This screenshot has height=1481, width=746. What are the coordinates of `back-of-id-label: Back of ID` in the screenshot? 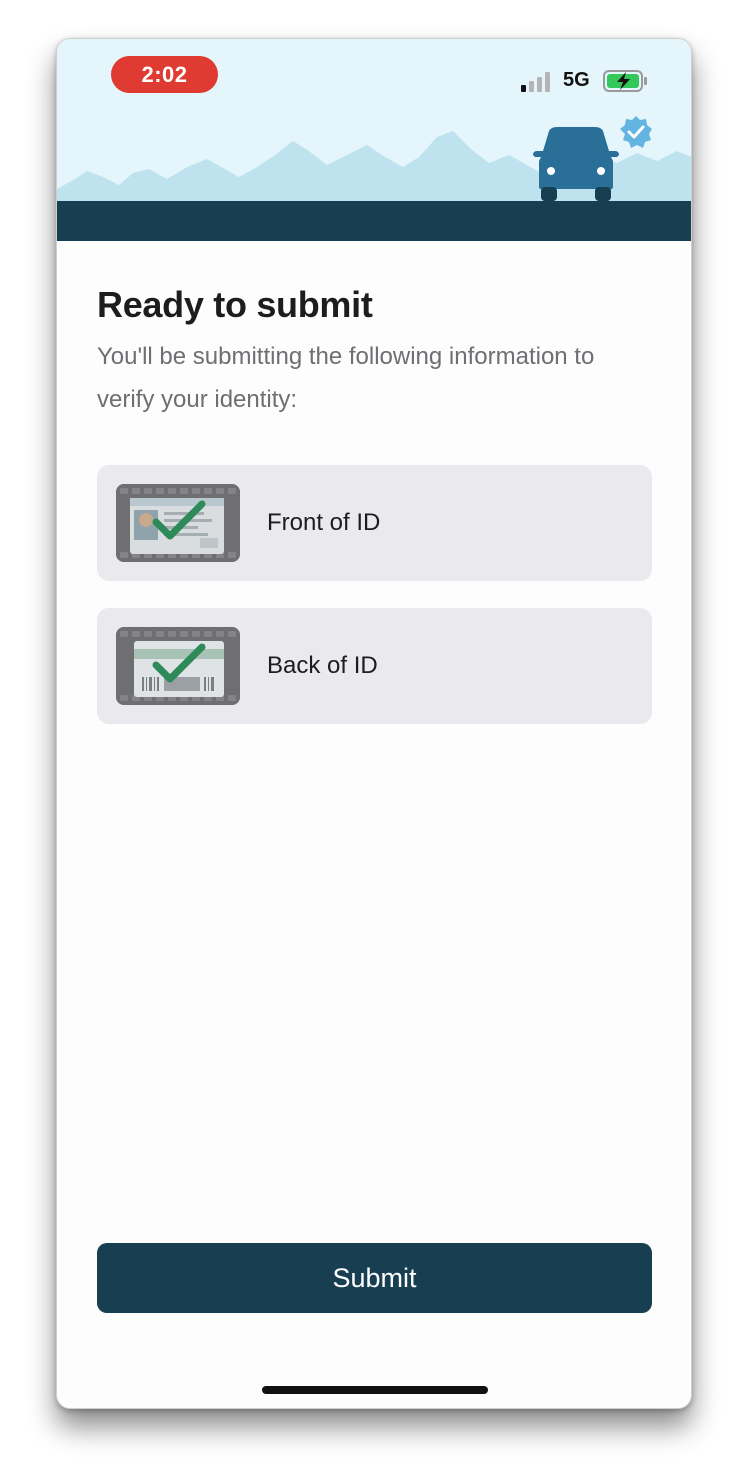 It's located at (322, 665).